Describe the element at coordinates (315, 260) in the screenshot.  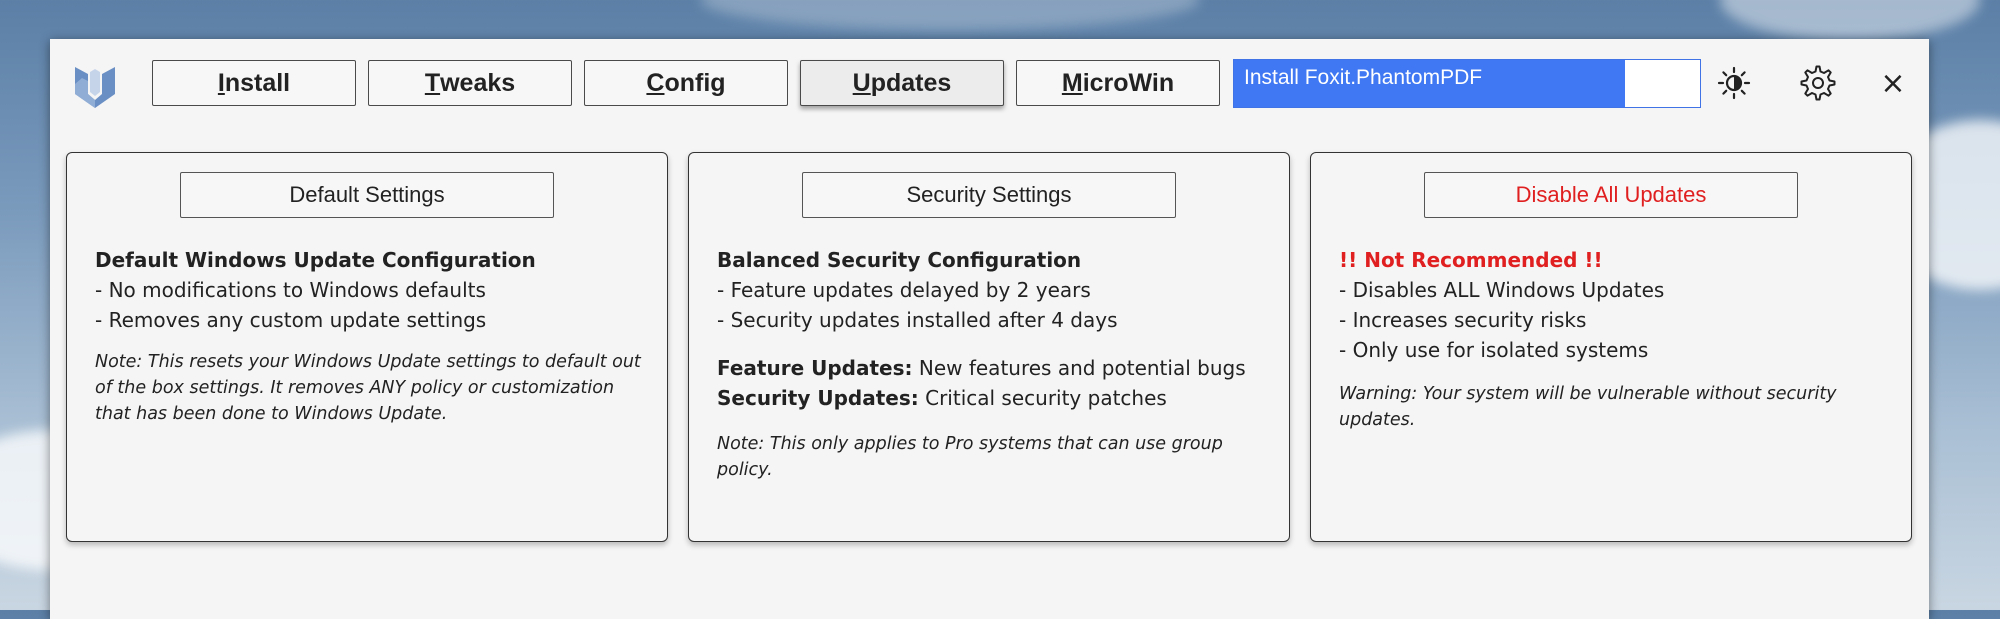
I see `card-heading: Default Windows Update Configuration` at that location.